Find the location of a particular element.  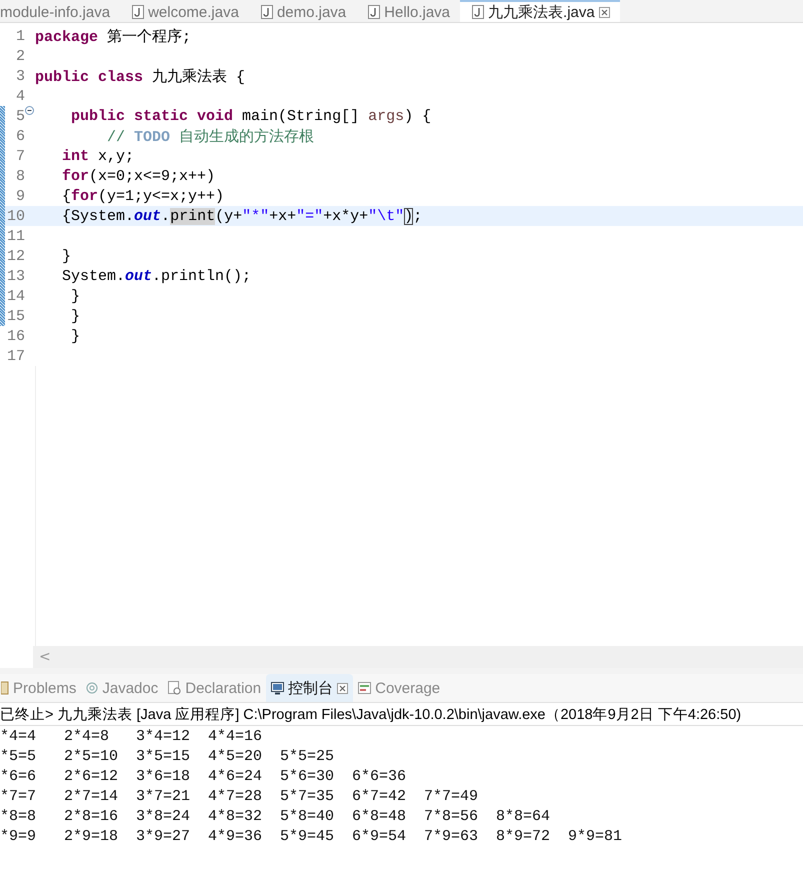

line-number: 8 is located at coordinates (19, 176).